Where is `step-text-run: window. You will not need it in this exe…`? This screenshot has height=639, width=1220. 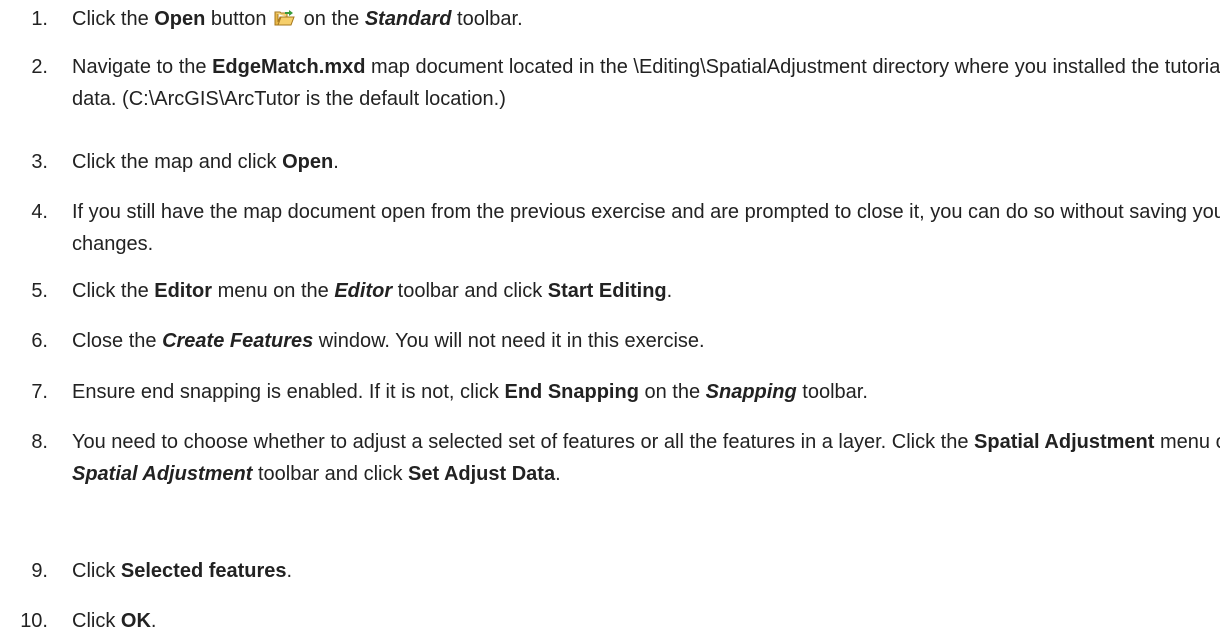 step-text-run: window. You will not need it in this exe… is located at coordinates (509, 341).